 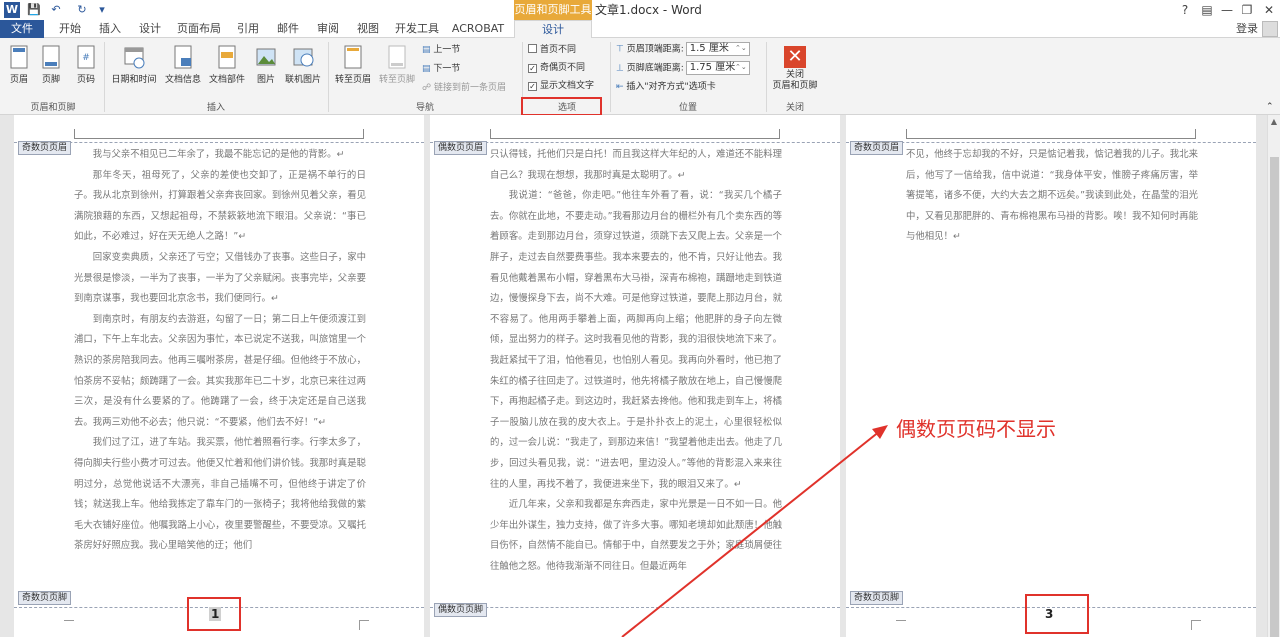 What do you see at coordinates (655, 49) in the screenshot?
I see `header-top-distance-label: 页眉顶端距离:` at bounding box center [655, 49].